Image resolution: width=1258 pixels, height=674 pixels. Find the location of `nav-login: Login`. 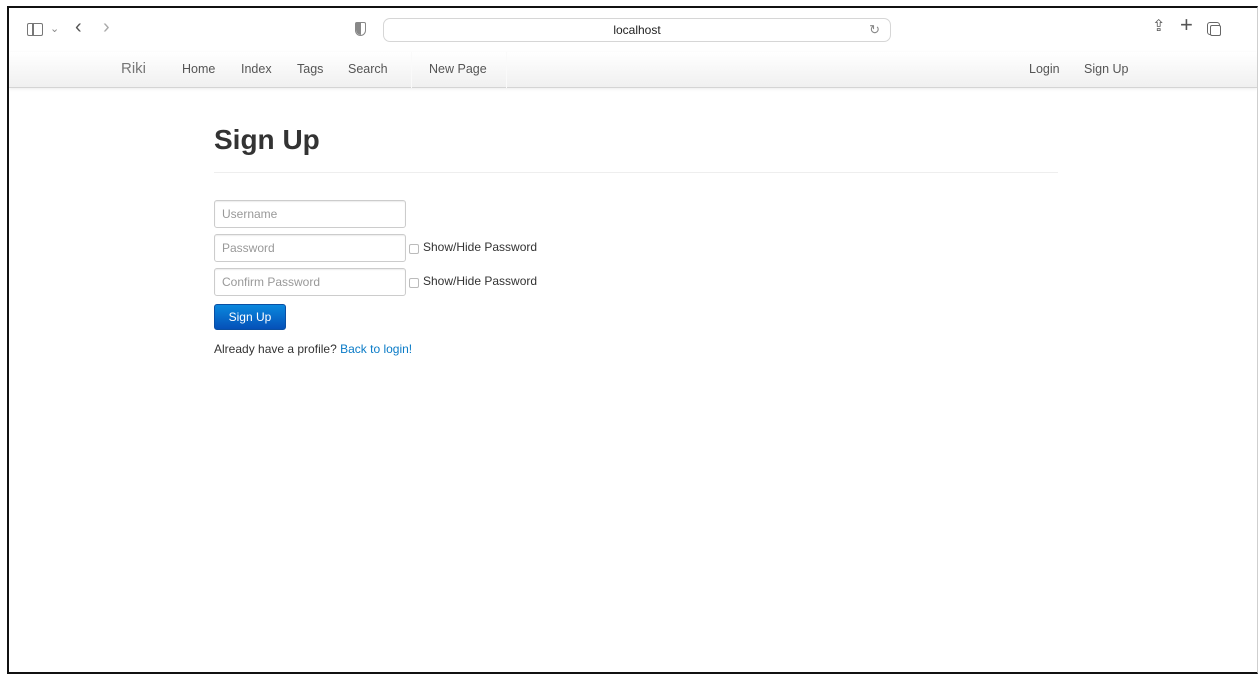

nav-login: Login is located at coordinates (1044, 69).